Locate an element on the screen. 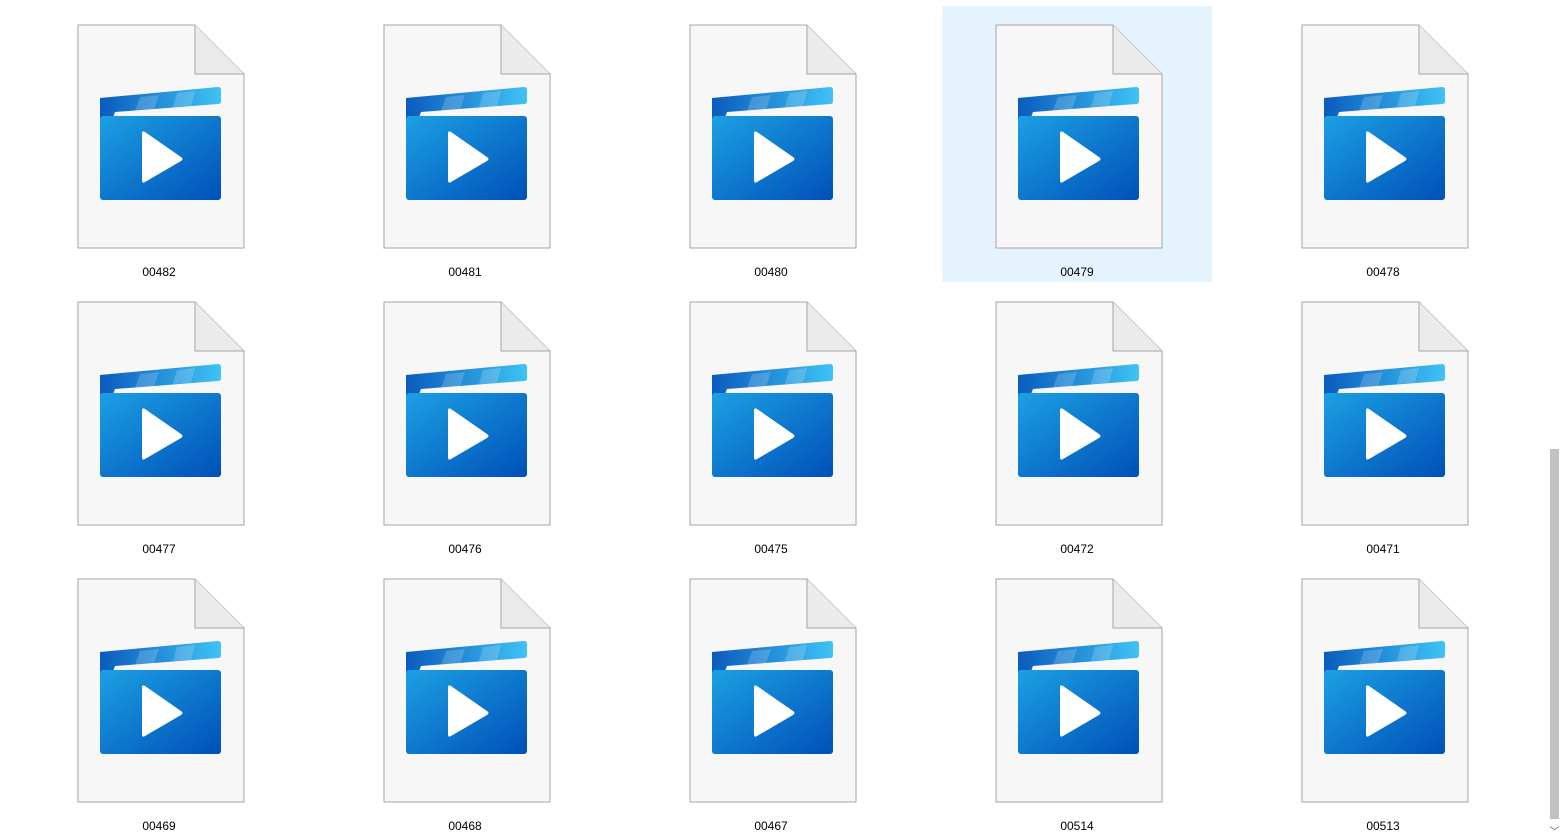  file-name-label: 00481 is located at coordinates (465, 272).